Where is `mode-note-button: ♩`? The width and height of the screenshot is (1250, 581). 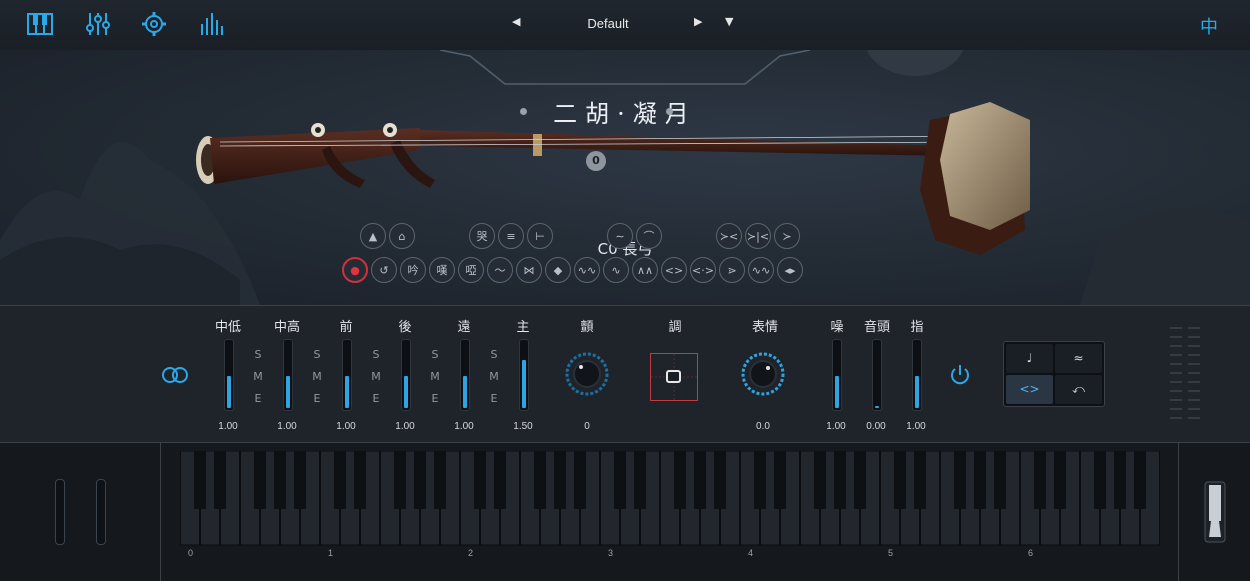 mode-note-button: ♩ is located at coordinates (1029, 358).